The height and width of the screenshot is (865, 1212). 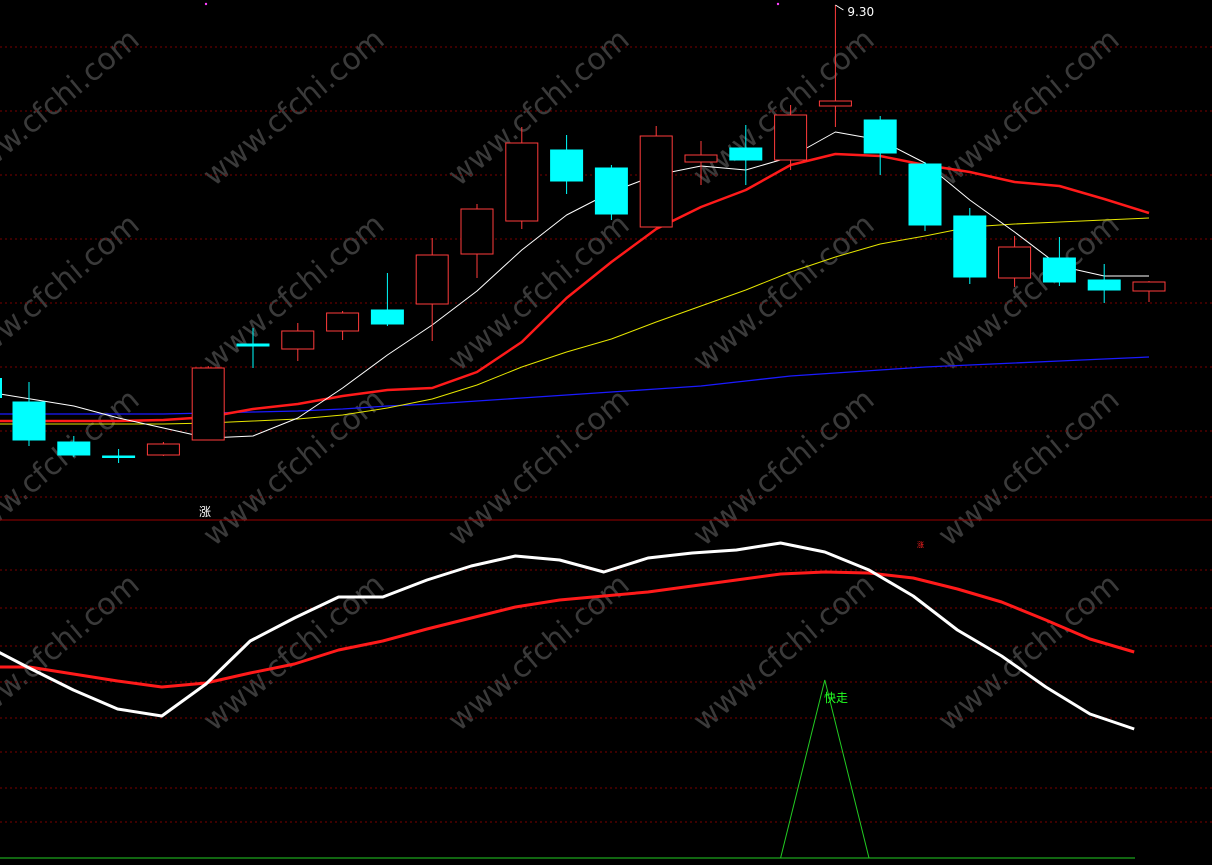 What do you see at coordinates (205, 511) in the screenshot?
I see `zhang-signal-label: 涨` at bounding box center [205, 511].